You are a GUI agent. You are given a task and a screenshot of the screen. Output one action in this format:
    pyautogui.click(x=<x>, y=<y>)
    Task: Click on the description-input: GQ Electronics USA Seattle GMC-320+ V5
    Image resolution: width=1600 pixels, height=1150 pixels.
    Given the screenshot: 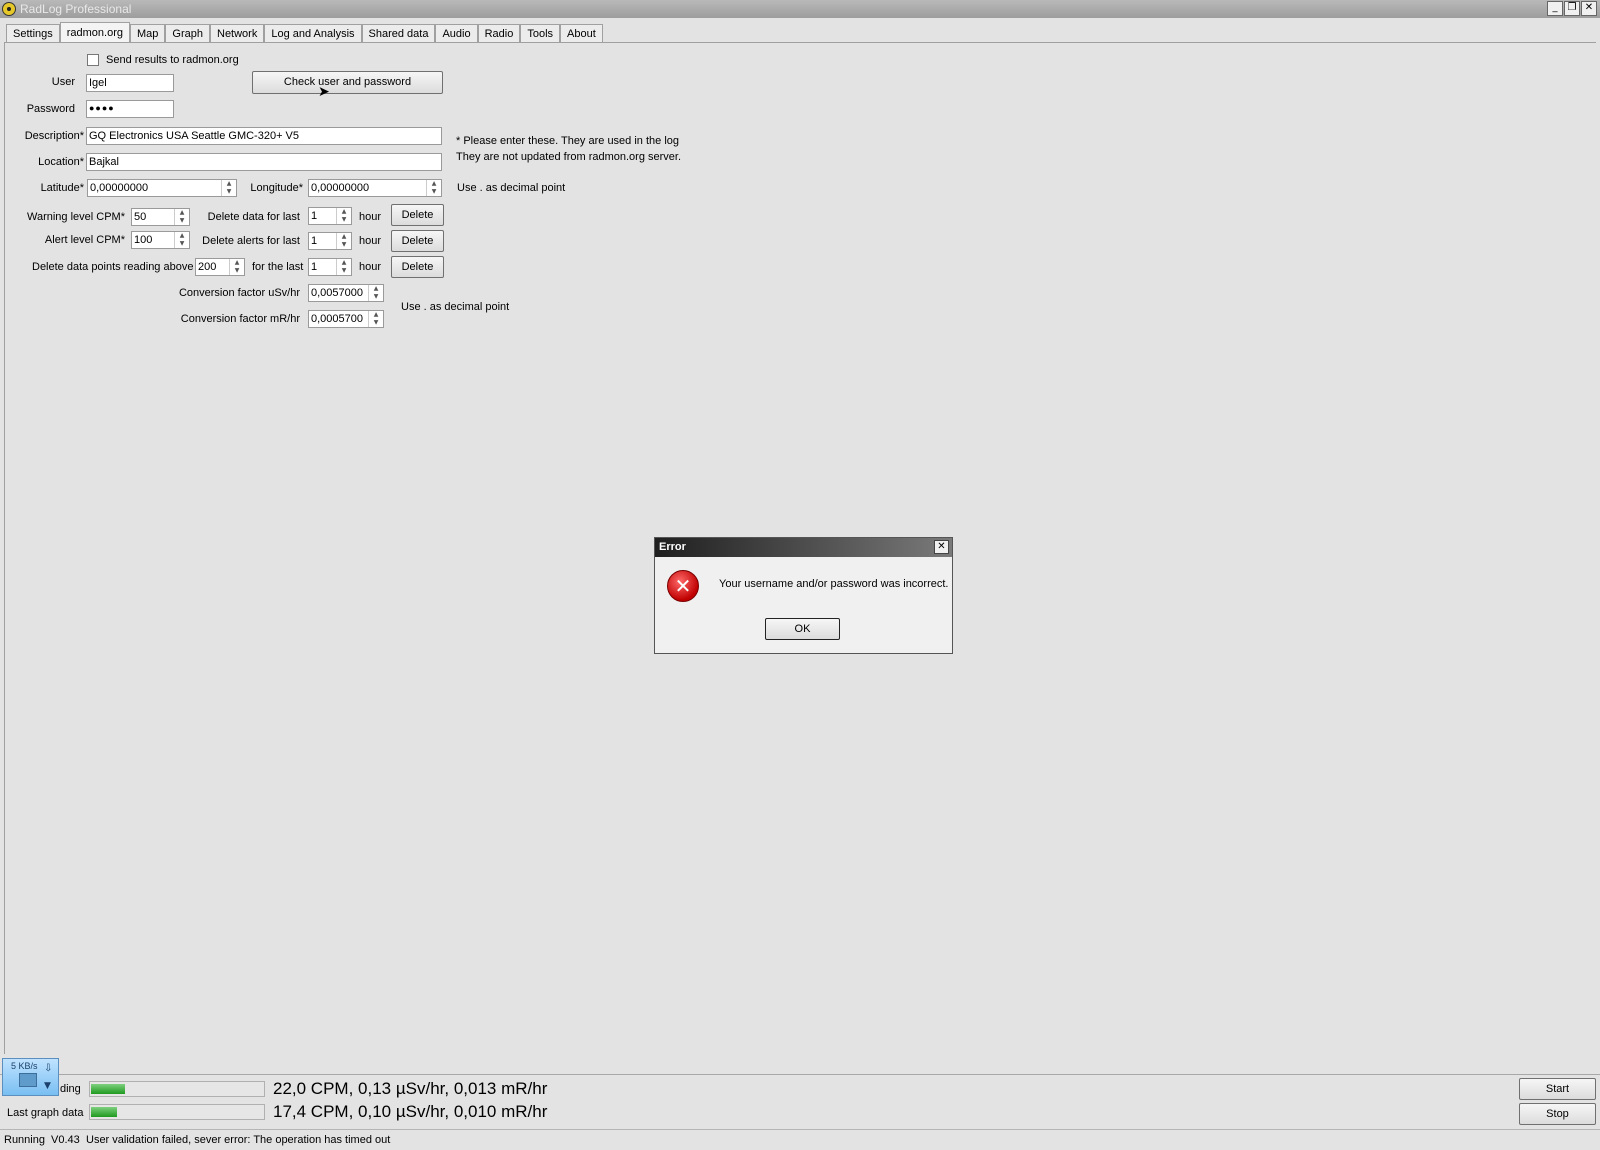 What is the action you would take?
    pyautogui.click(x=264, y=136)
    